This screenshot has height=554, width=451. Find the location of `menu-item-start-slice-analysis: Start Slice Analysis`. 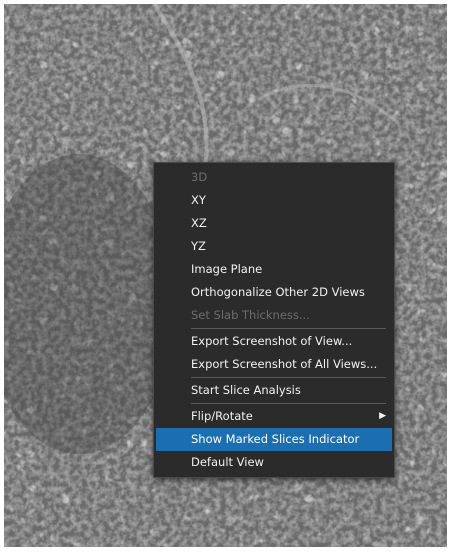

menu-item-start-slice-analysis: Start Slice Analysis is located at coordinates (274, 390).